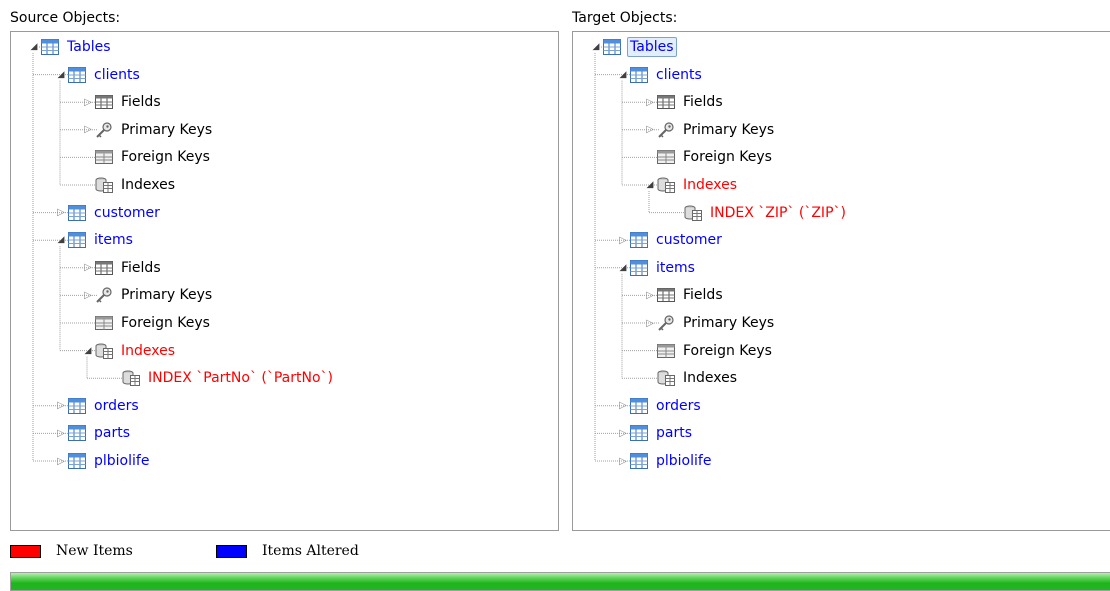 Image resolution: width=1110 pixels, height=591 pixels. Describe the element at coordinates (760, 213) in the screenshot. I see `tree-node-index-zip-zip: INDEX `ZIP` (`ZIP`)` at that location.